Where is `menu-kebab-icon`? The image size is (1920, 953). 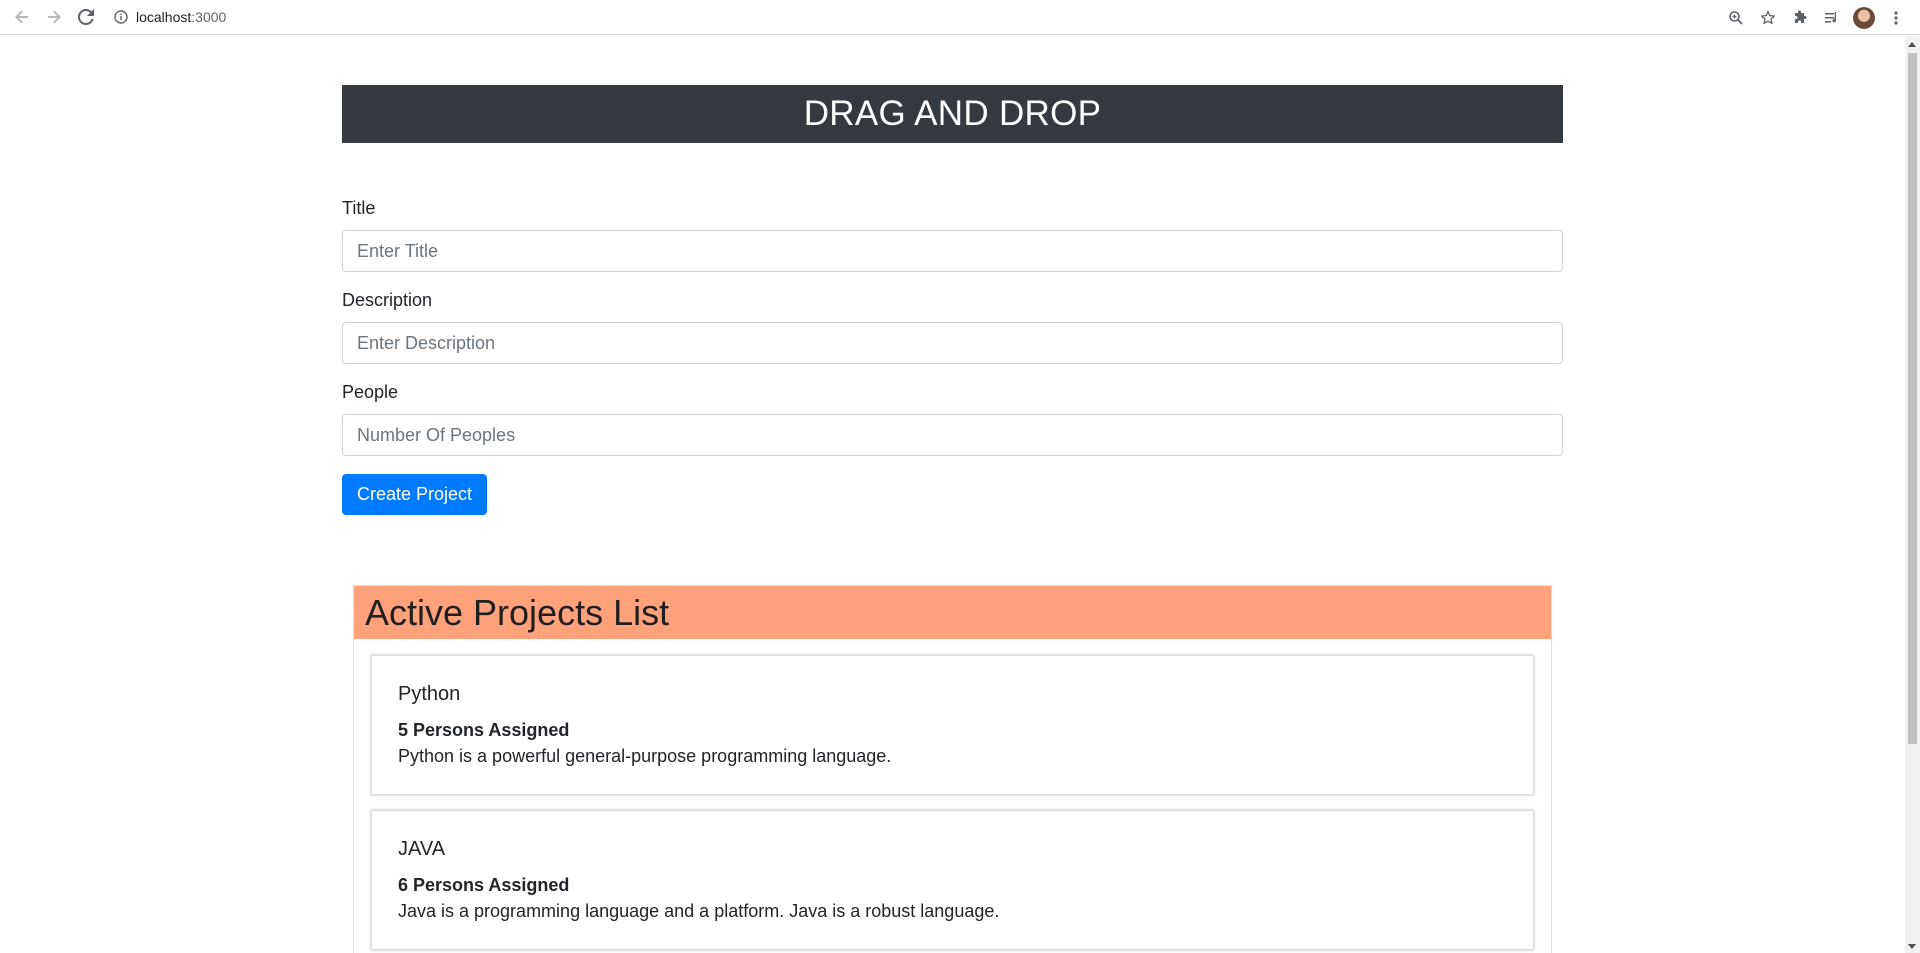
menu-kebab-icon is located at coordinates (1896, 18).